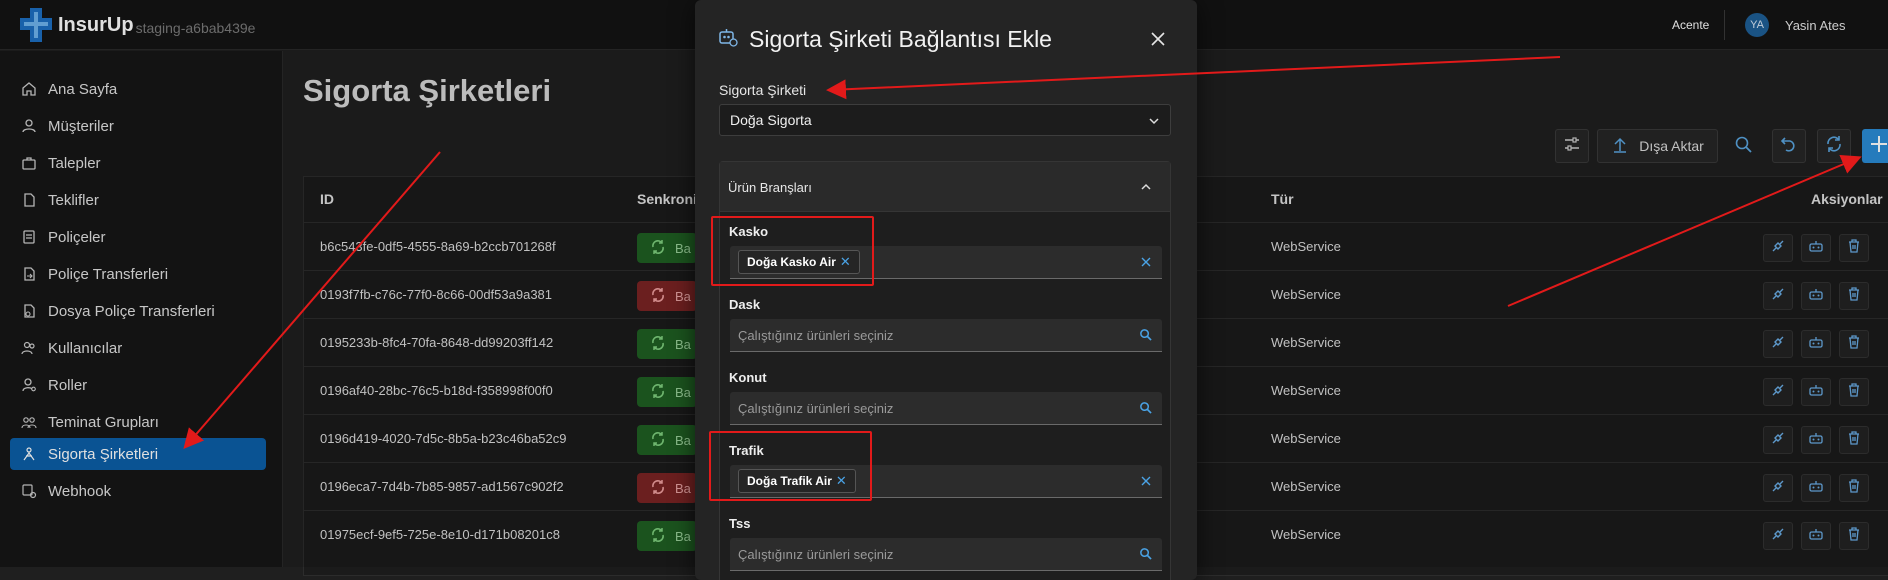  Describe the element at coordinates (763, 90) in the screenshot. I see `company-label: Sigorta Şirketi` at that location.